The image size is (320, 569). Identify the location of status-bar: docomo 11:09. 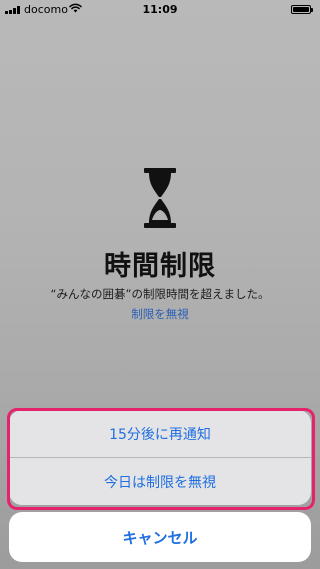
(160, 10).